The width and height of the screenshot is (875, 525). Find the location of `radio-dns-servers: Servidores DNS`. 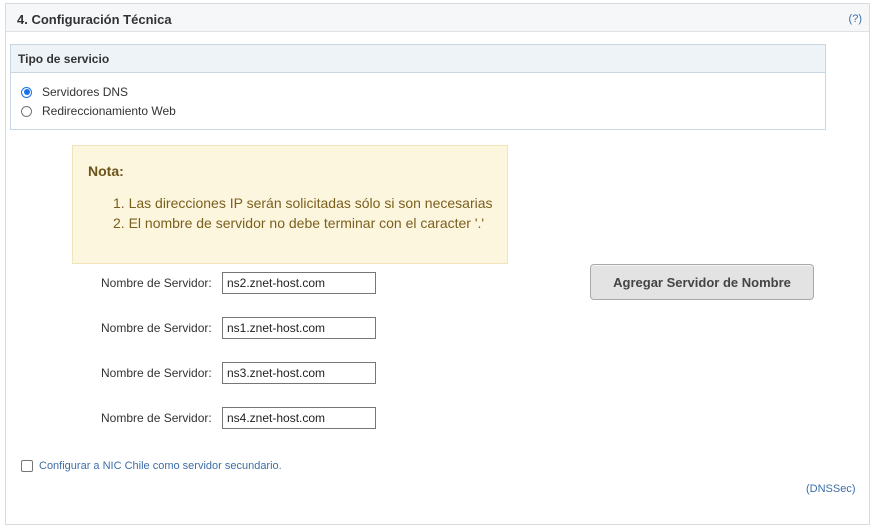

radio-dns-servers: Servidores DNS is located at coordinates (74, 92).